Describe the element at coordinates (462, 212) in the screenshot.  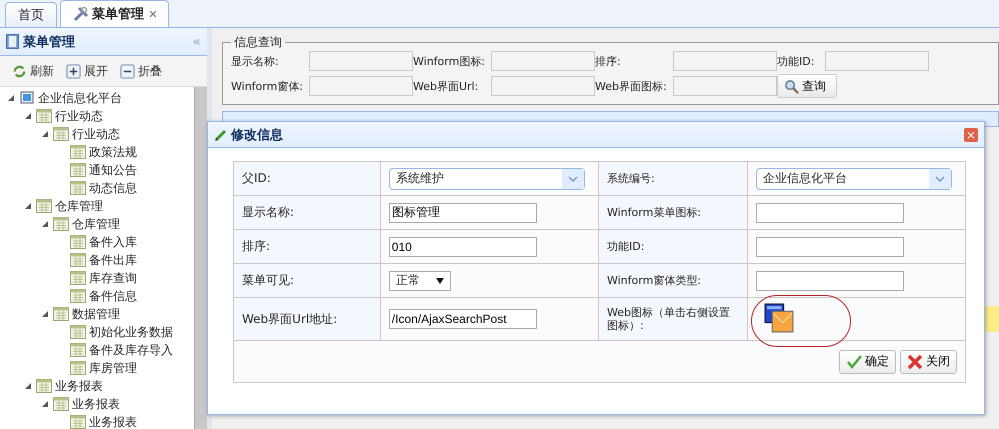
I see `input-field: 图标管理` at that location.